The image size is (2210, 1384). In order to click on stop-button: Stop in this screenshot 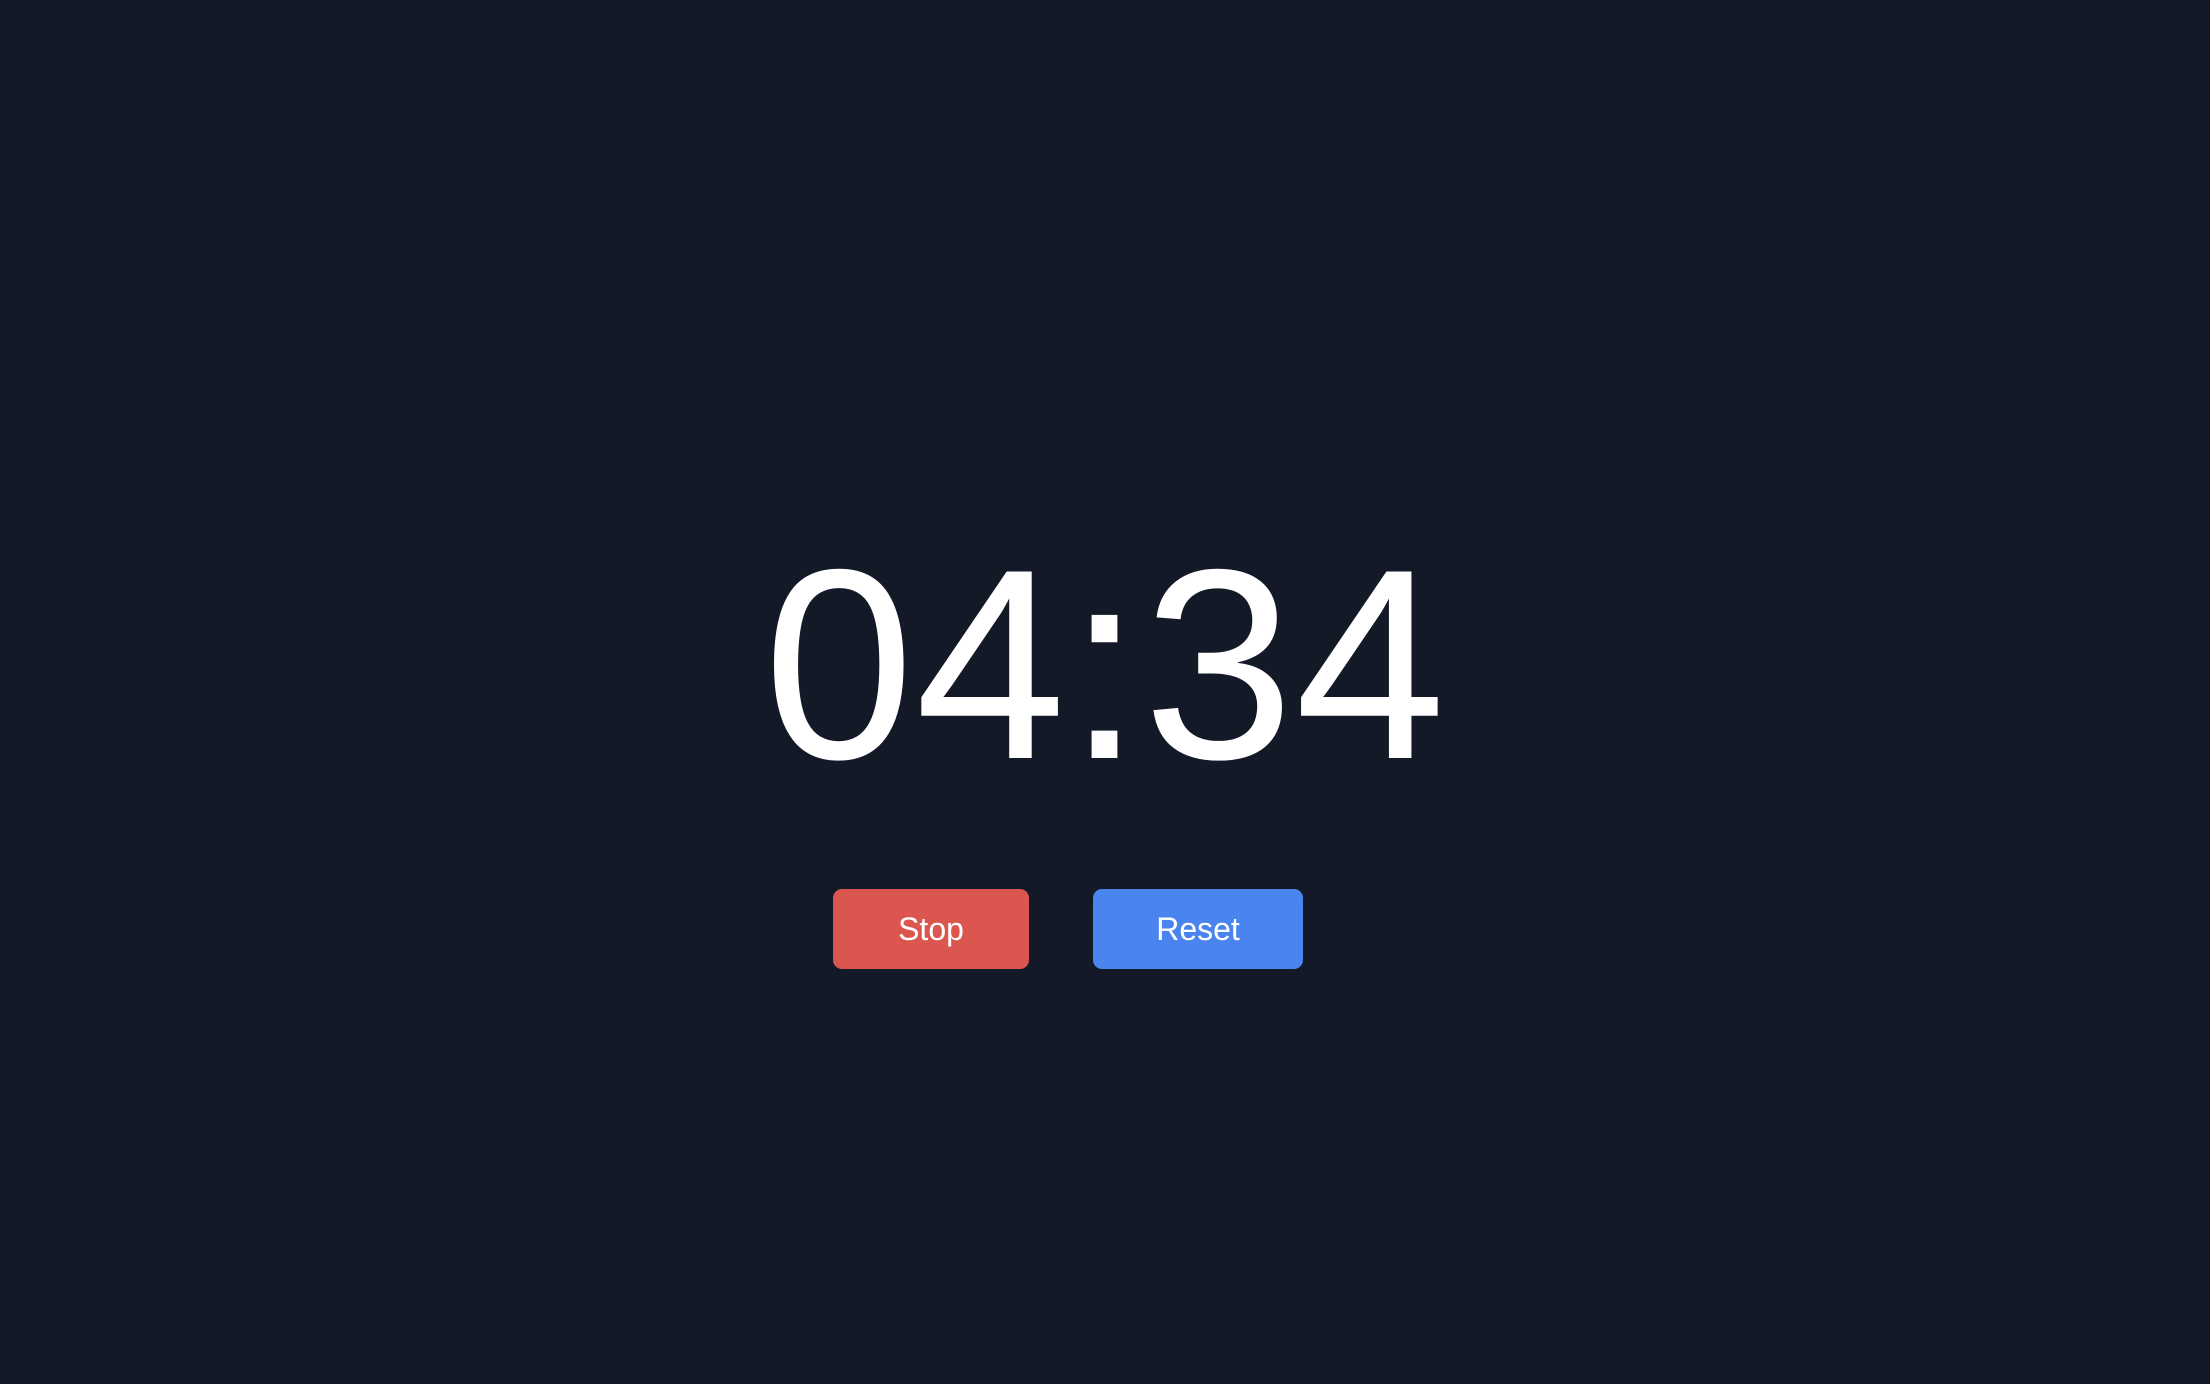, I will do `click(931, 929)`.